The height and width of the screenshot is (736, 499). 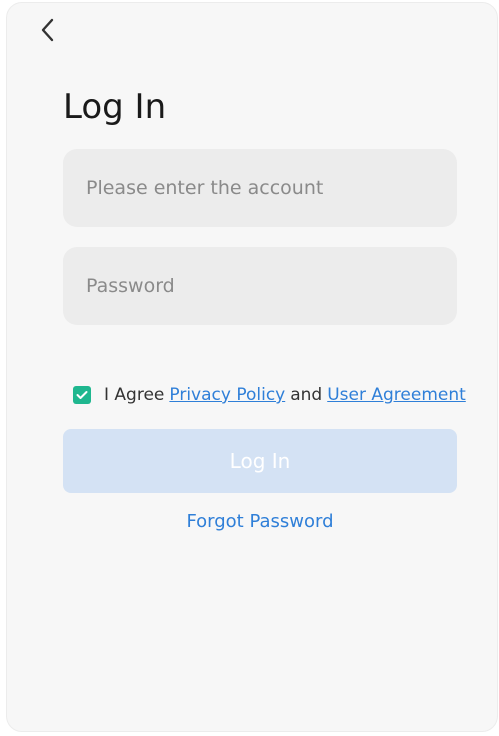 I want to click on privacy-policy-link: Privacy Policy, so click(x=227, y=395).